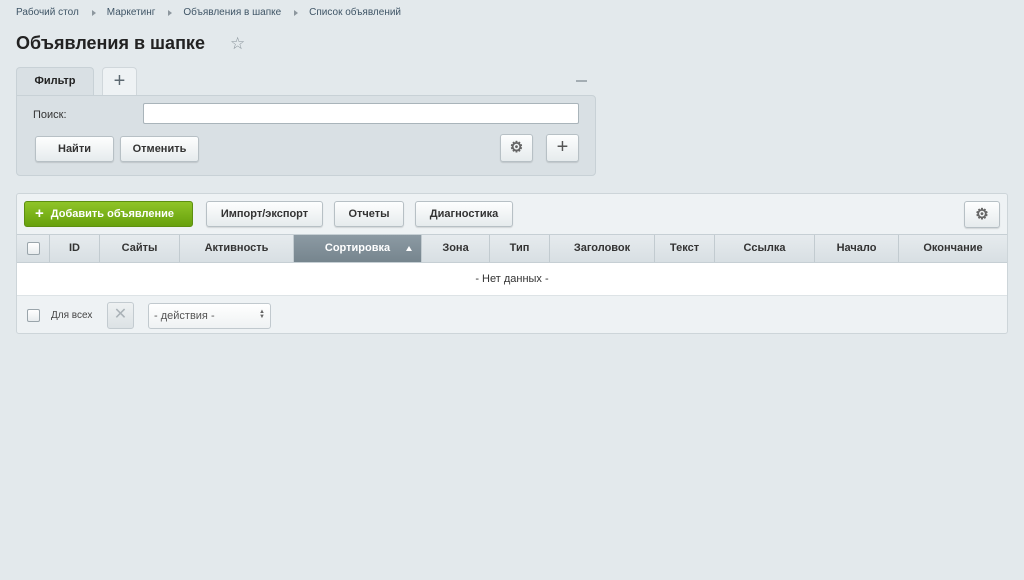 Image resolution: width=1024 pixels, height=580 pixels. I want to click on breadcrumb-marketing: Маркетинг, so click(131, 12).